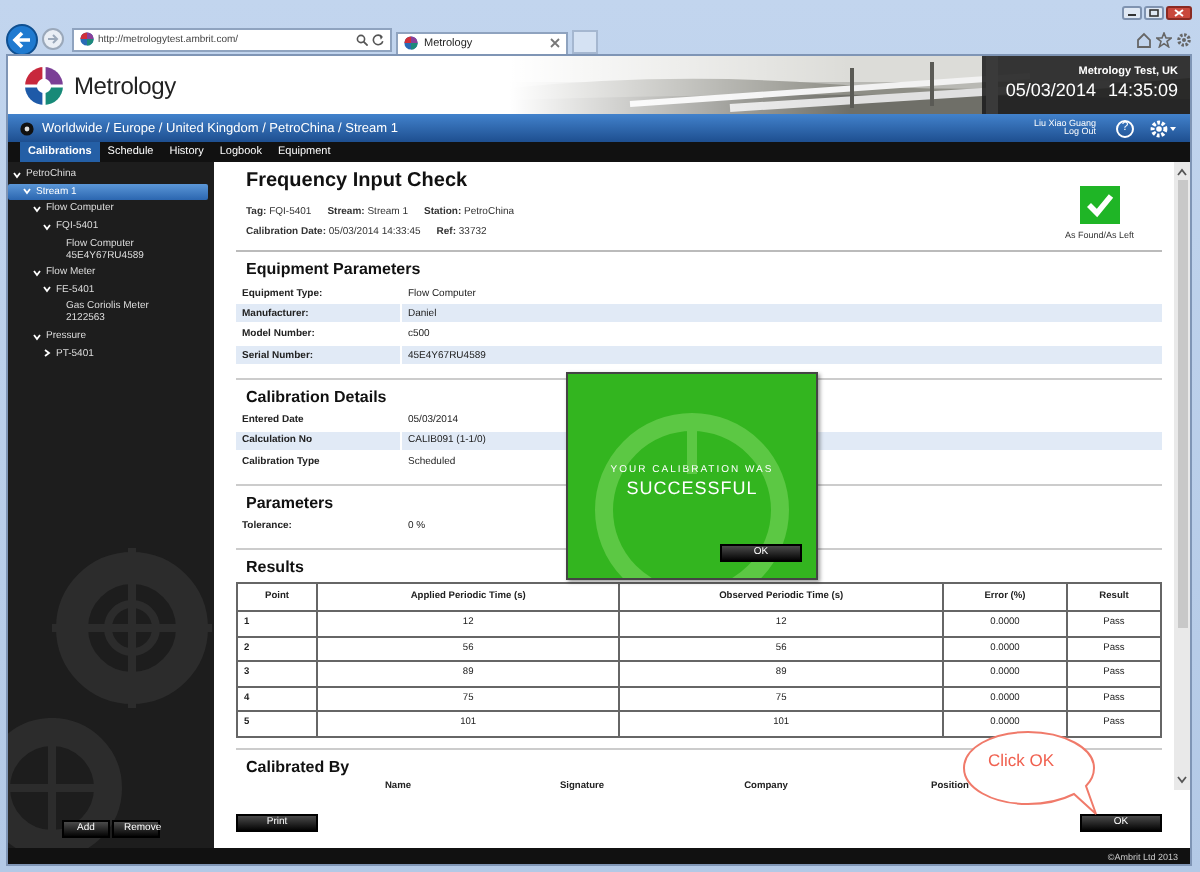 This screenshot has height=872, width=1200. I want to click on checkmark-icon, so click(1099, 205).